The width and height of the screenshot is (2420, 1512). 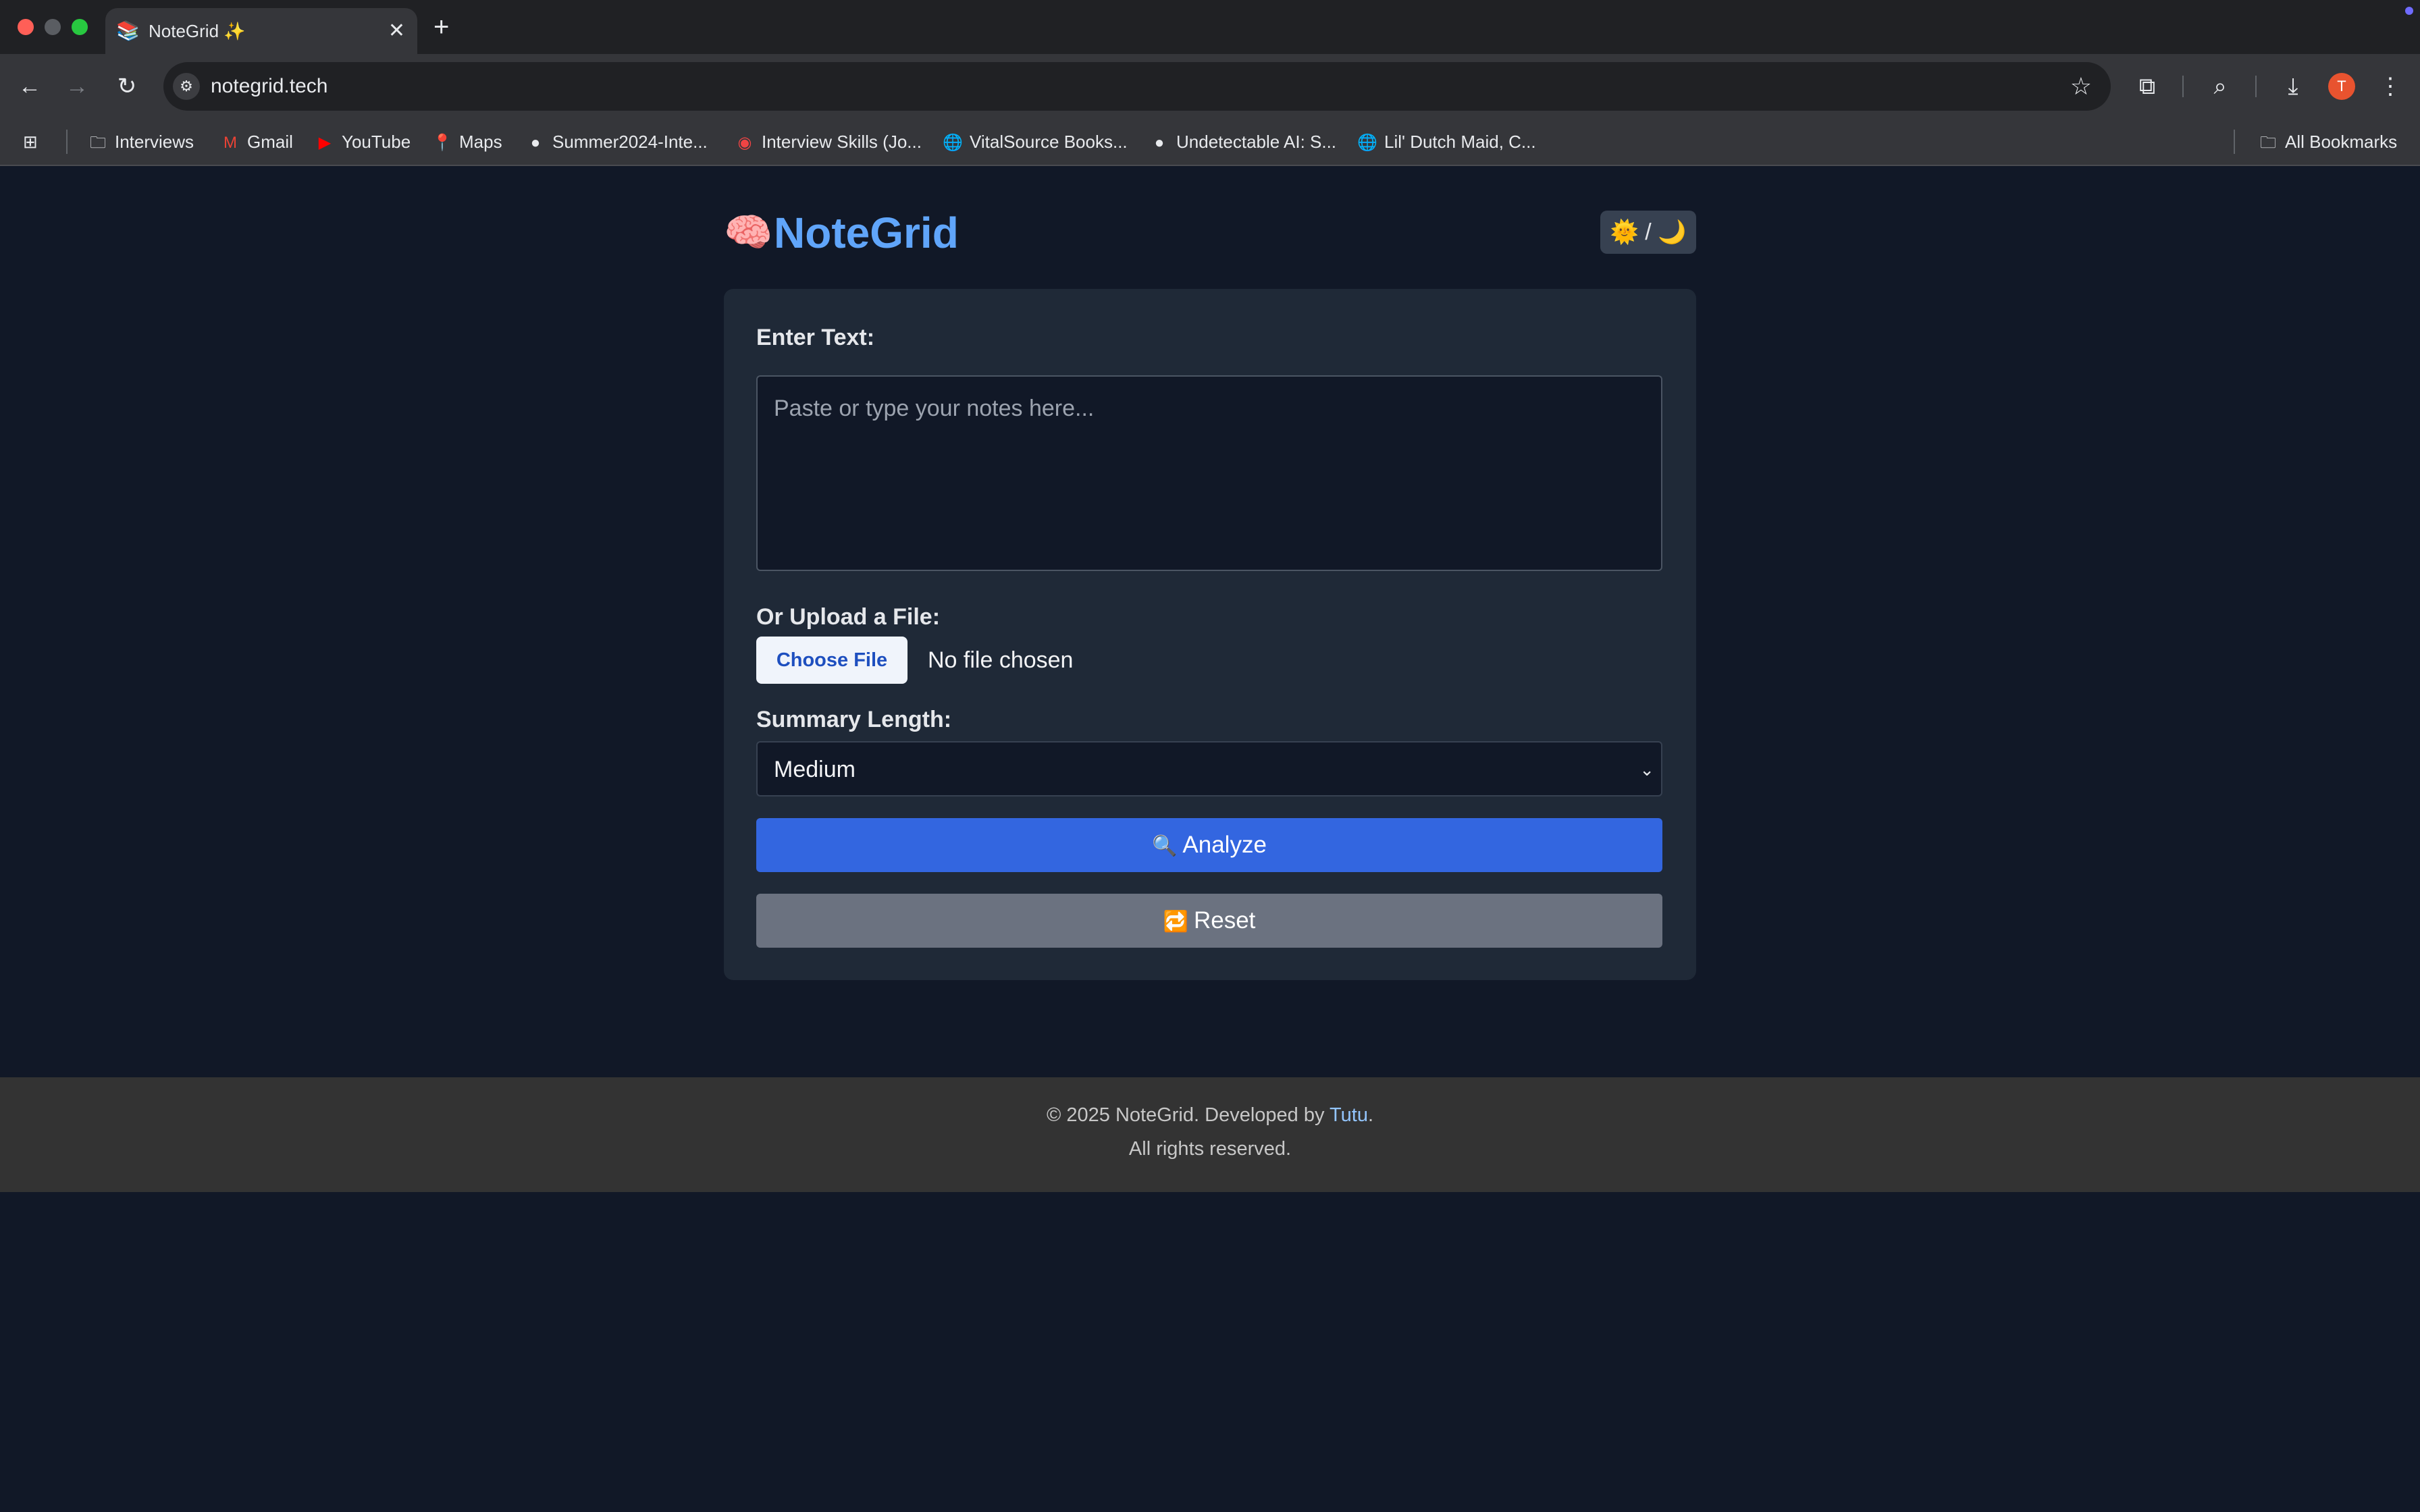 I want to click on repeat-icon: 🔁, so click(x=1175, y=922).